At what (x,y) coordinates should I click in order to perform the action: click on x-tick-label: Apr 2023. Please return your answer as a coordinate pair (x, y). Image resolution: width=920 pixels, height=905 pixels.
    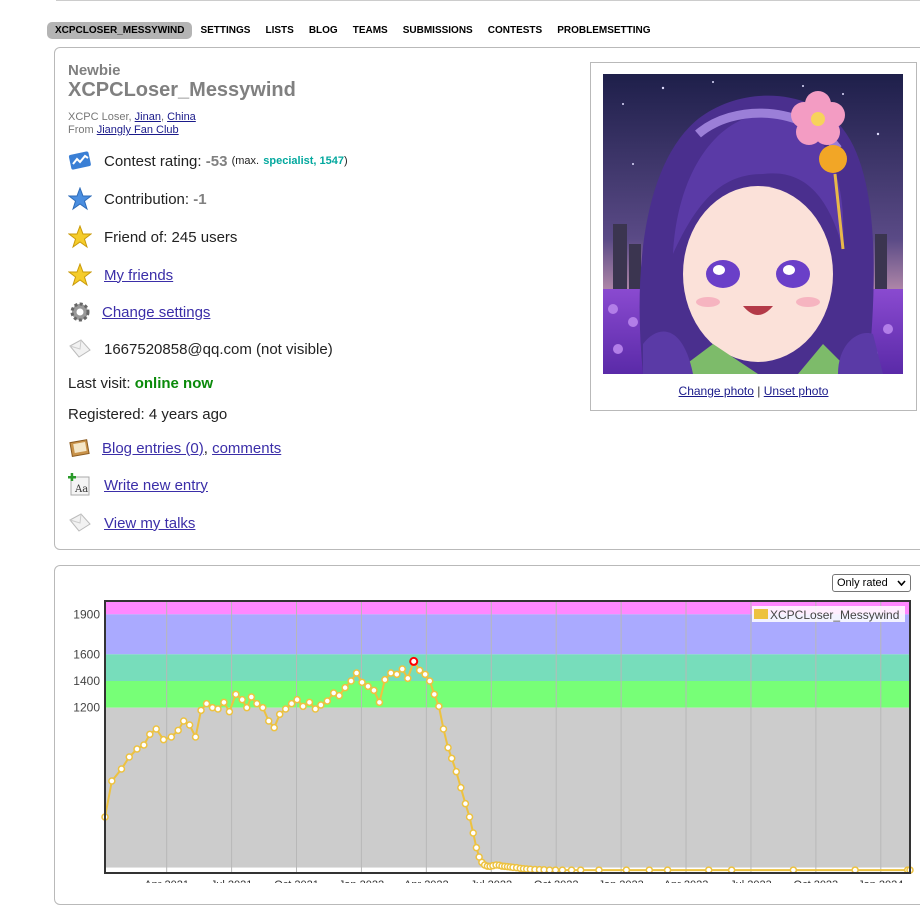
    Looking at the image, I should click on (686, 881).